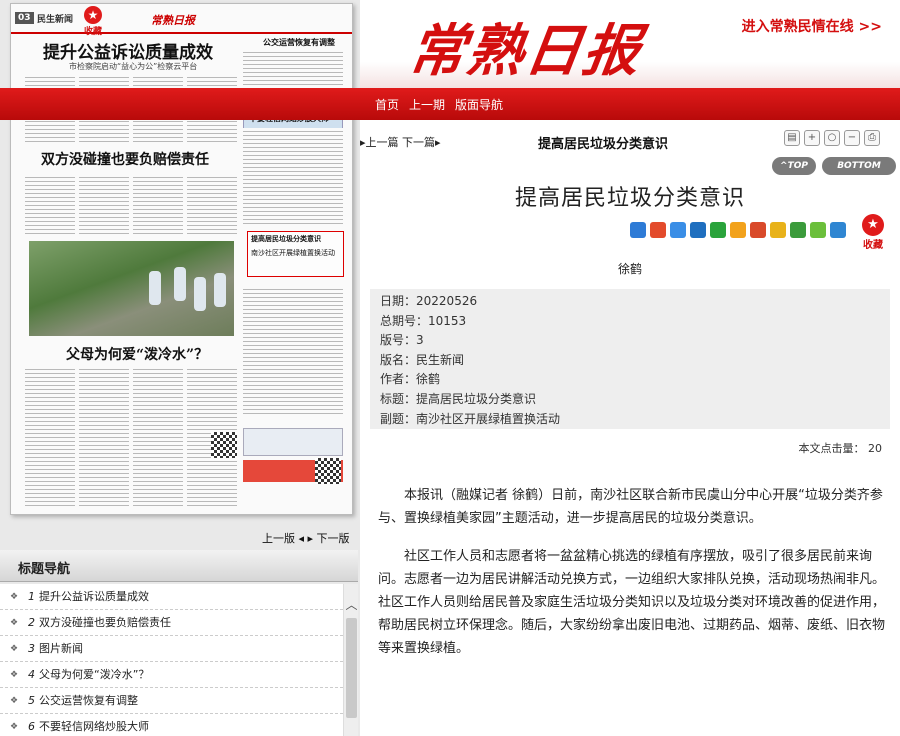 This screenshot has width=900, height=736. I want to click on item-number: 1, so click(31, 596).